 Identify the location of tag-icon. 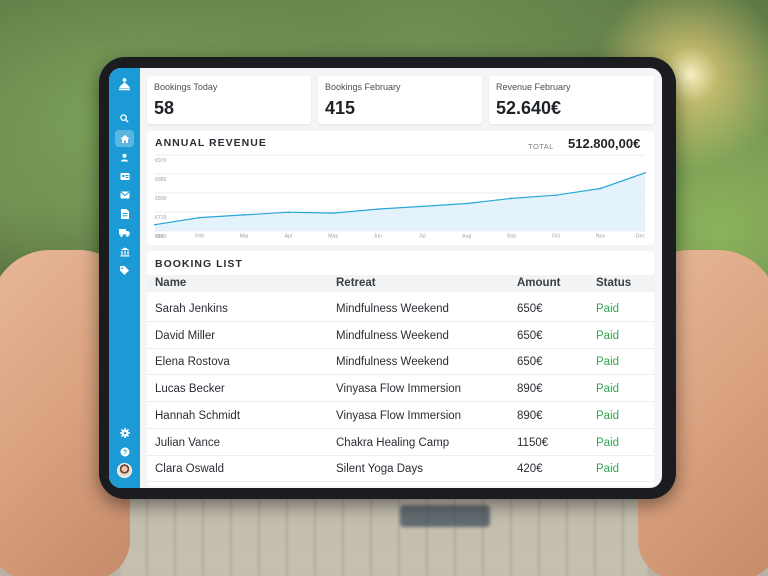
(124, 270).